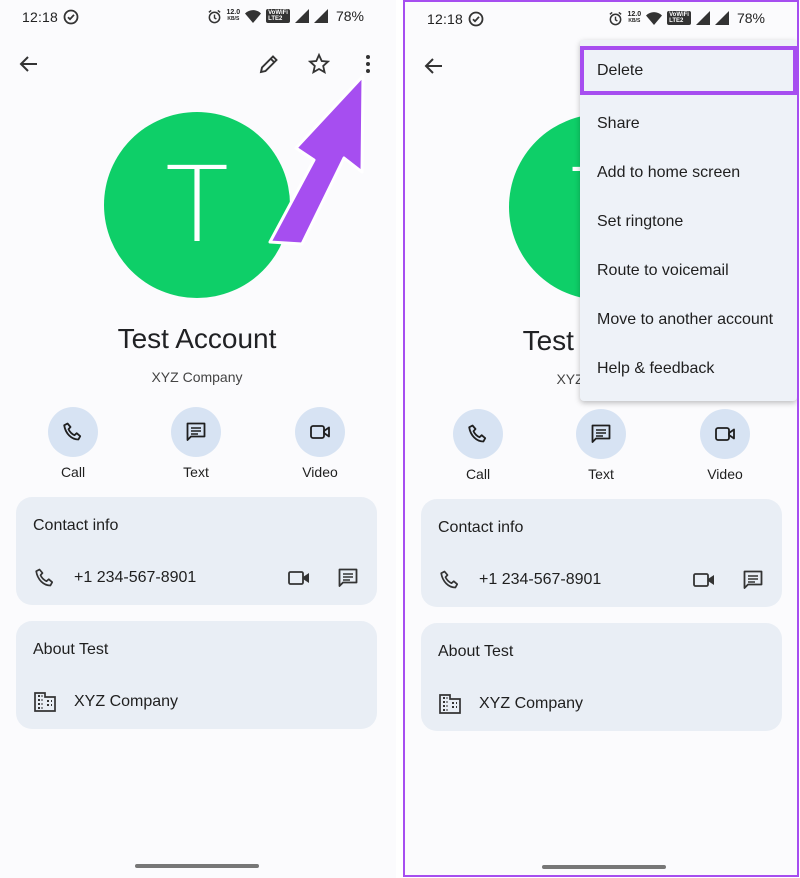 The width and height of the screenshot is (800, 878). I want to click on annotation-arrow, so click(316, 160).